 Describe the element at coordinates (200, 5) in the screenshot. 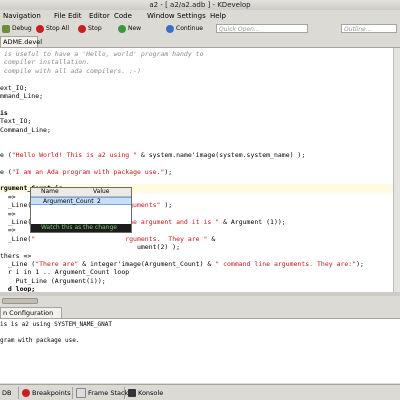

I see `window-title: a2 - [ a2/a2.adb ] - KDevelop` at that location.